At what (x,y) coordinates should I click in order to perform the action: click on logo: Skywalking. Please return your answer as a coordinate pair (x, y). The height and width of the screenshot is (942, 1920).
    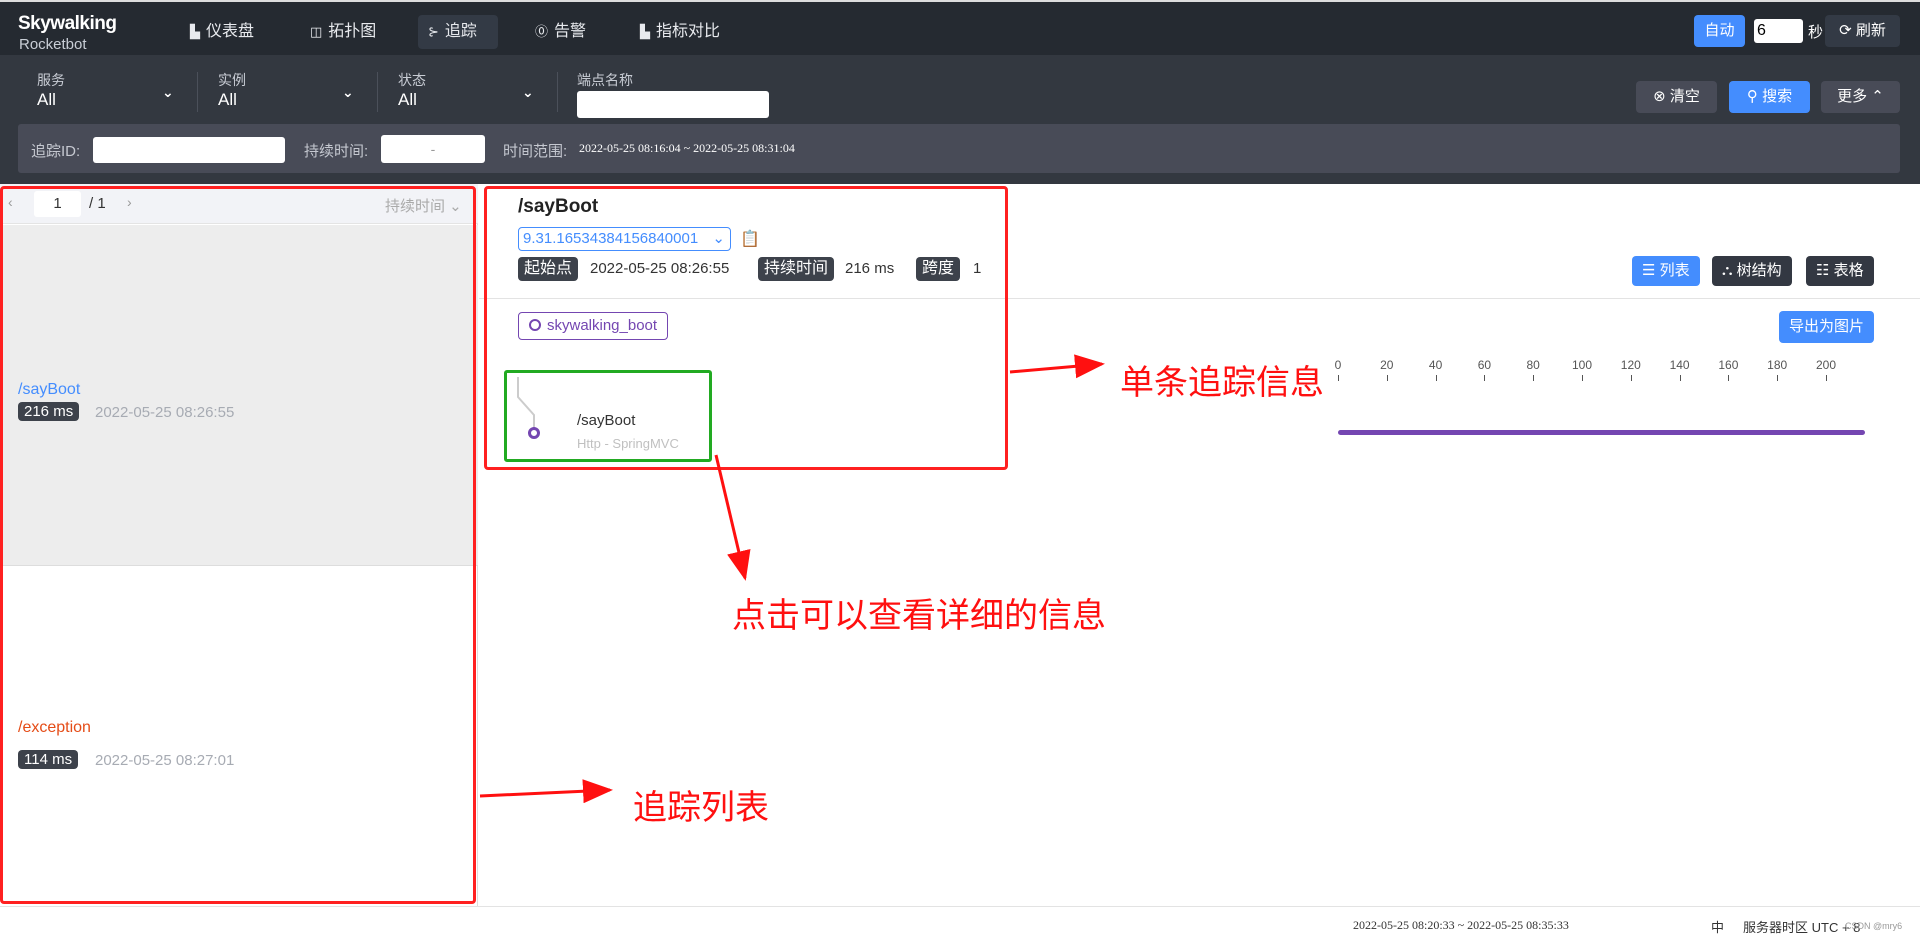
    Looking at the image, I should click on (67, 23).